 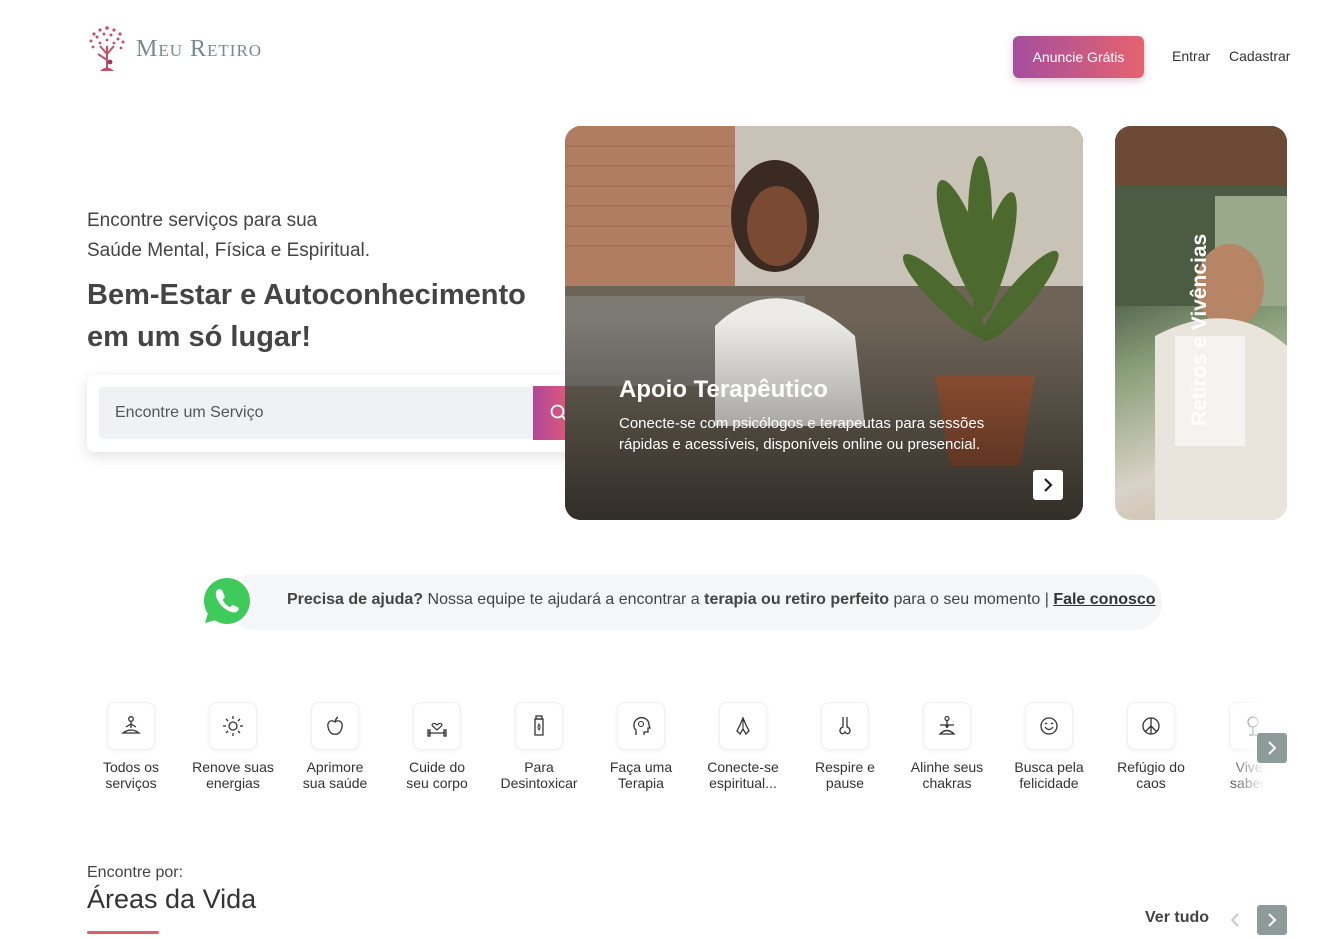 I want to click on help-text-part: para o seu momento |, so click(x=971, y=599).